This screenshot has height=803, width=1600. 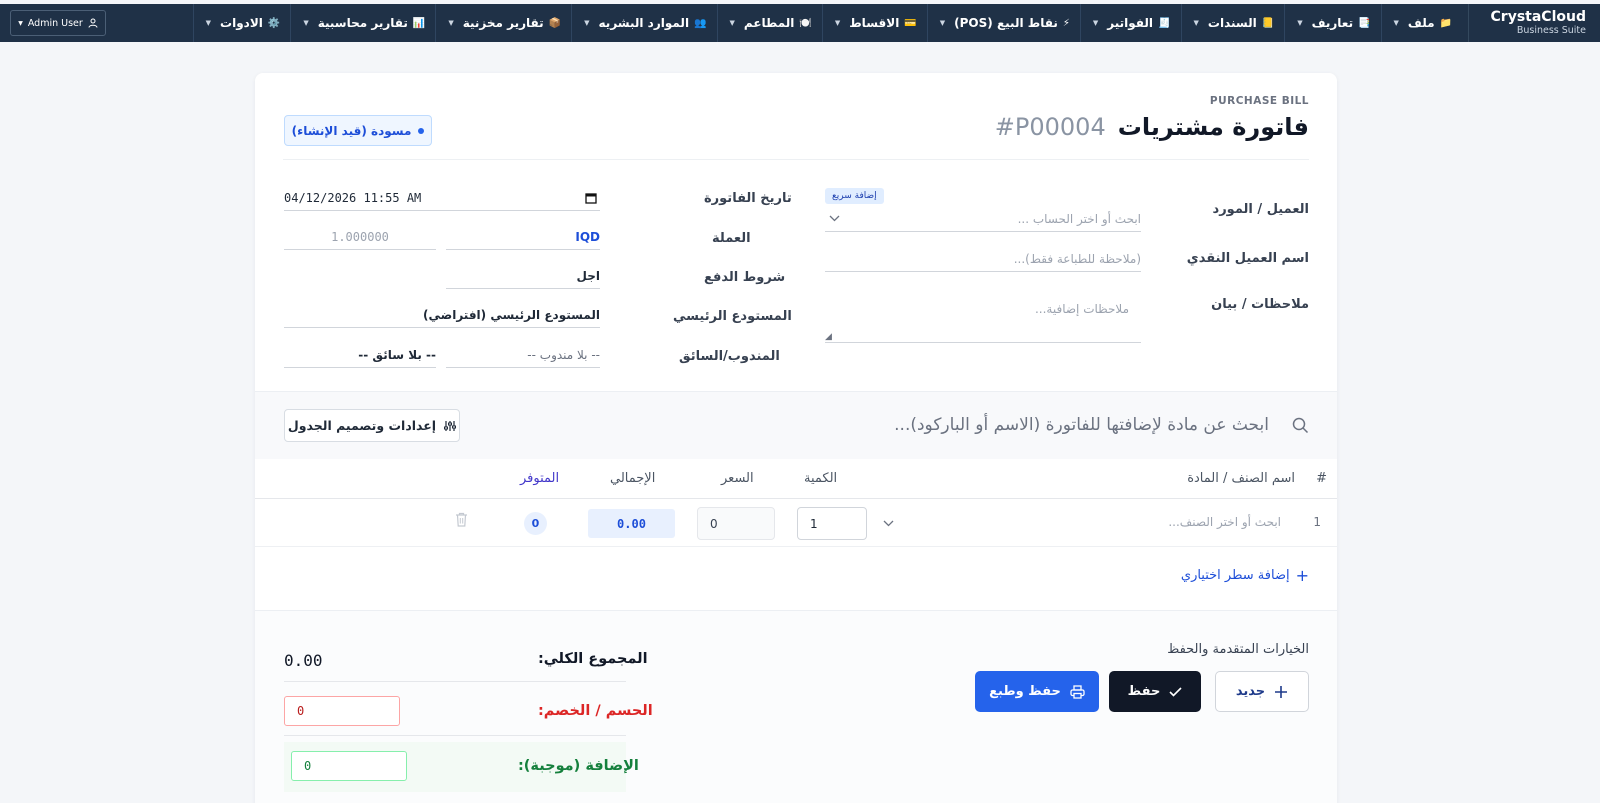 I want to click on table-row: 1 ابحث أو اختر الصنف... 1 0 0.00 0, so click(x=796, y=523).